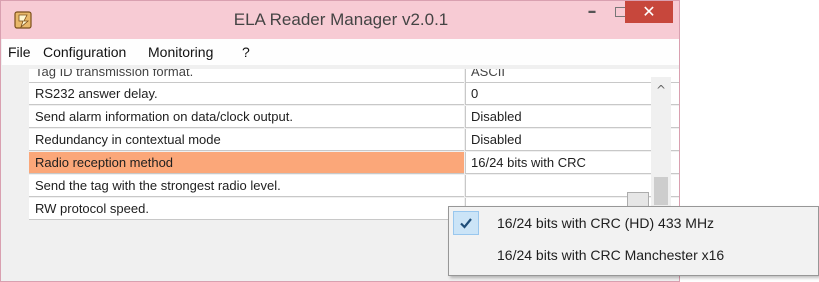  I want to click on minimize-button: –, so click(592, 12).